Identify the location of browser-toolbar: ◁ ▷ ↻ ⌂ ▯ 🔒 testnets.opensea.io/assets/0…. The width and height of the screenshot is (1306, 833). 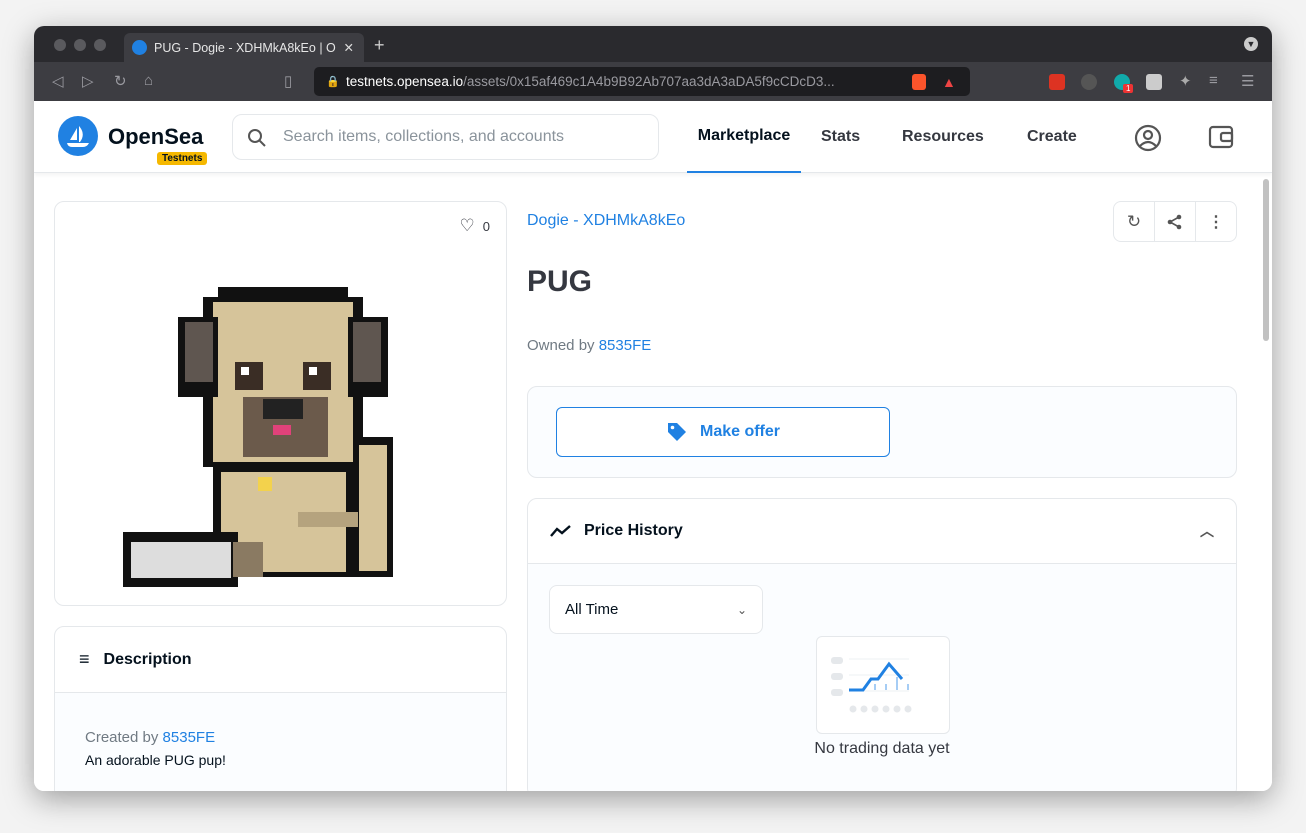
(653, 81).